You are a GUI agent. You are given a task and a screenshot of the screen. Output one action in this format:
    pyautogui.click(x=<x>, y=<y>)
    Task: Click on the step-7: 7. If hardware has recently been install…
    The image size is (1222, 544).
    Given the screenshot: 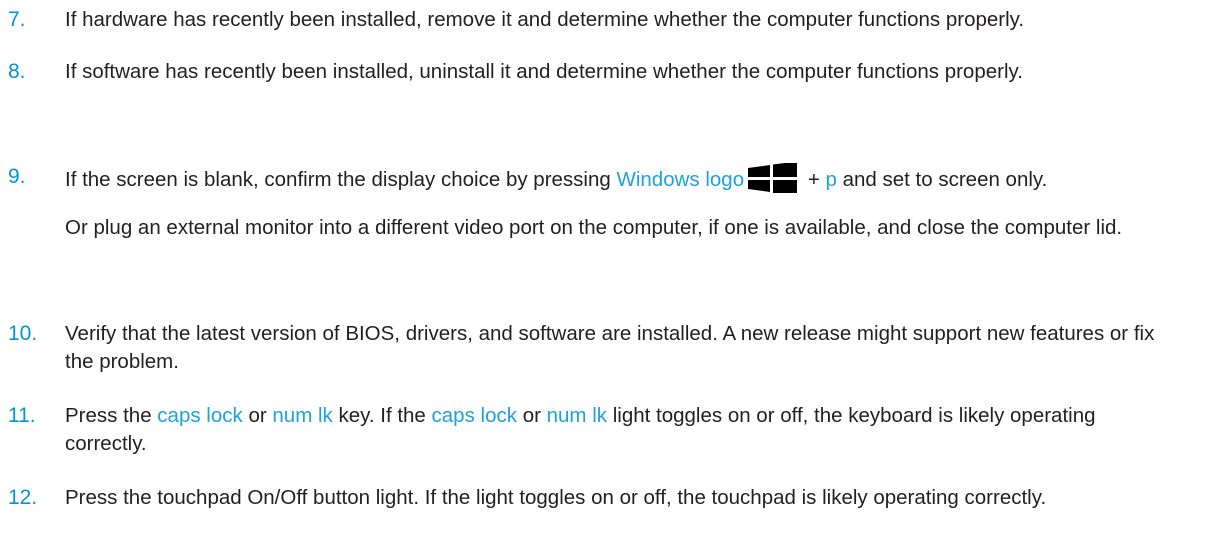 What is the action you would take?
    pyautogui.click(x=611, y=20)
    